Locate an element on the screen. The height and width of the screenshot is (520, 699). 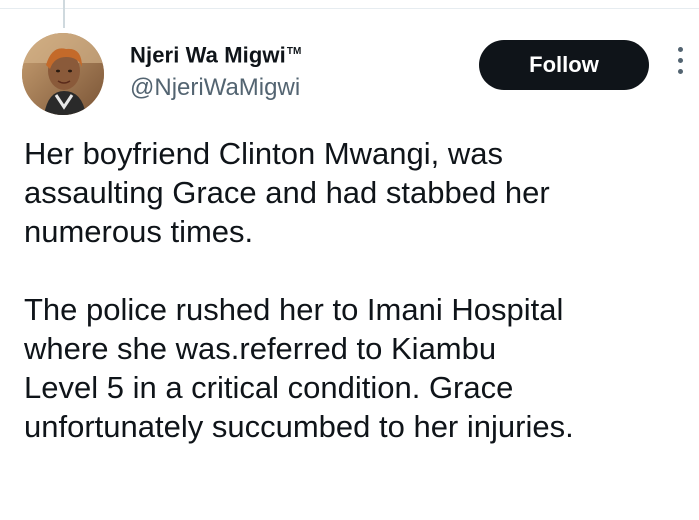
avatar-image is located at coordinates (63, 74).